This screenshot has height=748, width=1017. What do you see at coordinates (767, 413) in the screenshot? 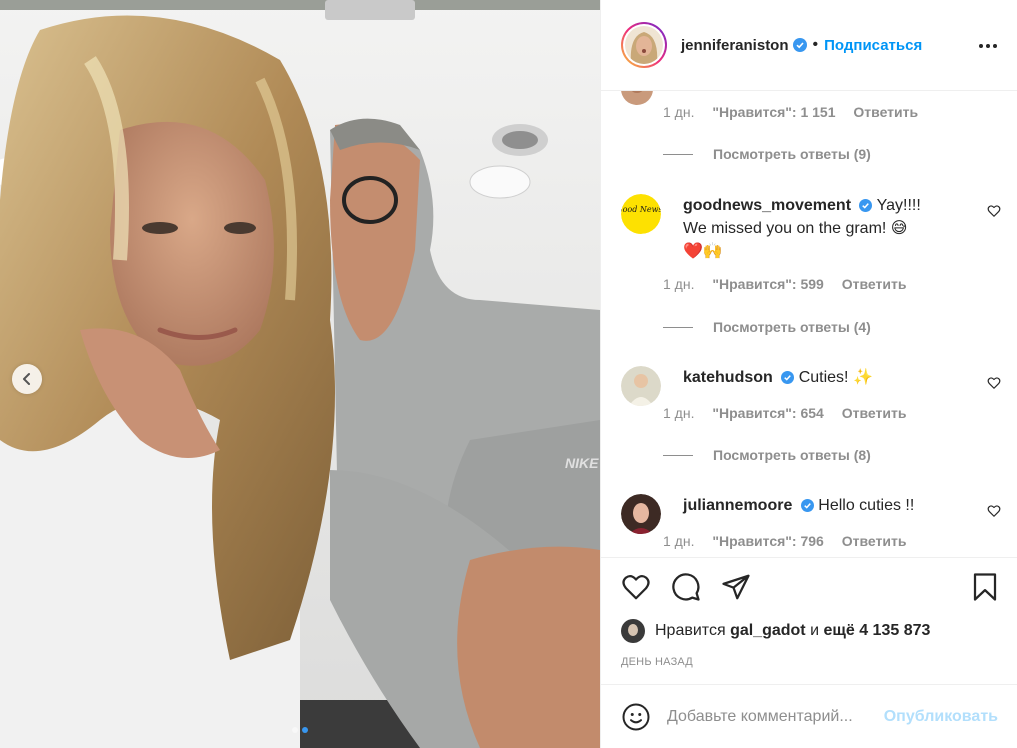
I see `comment-likes-count: "Нравится": 654` at bounding box center [767, 413].